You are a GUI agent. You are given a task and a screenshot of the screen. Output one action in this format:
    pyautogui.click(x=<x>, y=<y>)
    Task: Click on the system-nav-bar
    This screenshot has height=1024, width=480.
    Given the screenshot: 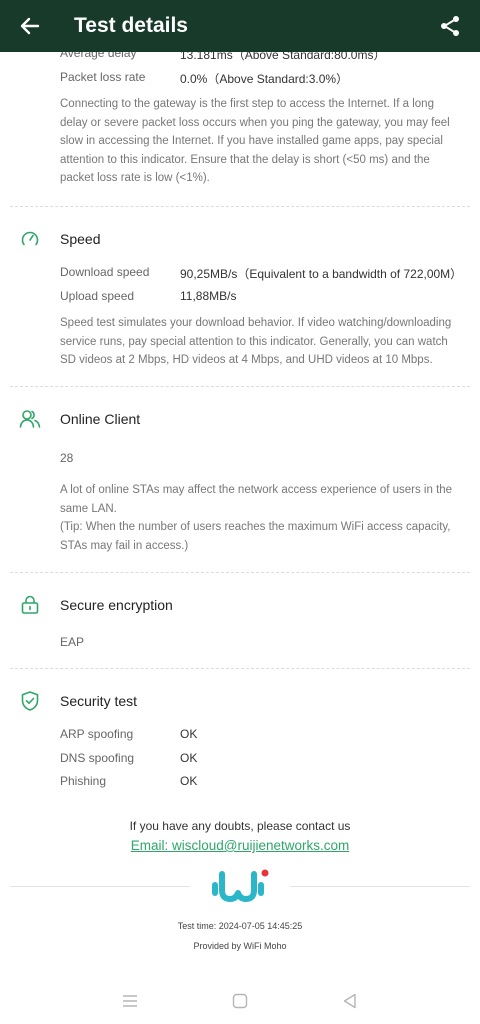 What is the action you would take?
    pyautogui.click(x=240, y=1001)
    